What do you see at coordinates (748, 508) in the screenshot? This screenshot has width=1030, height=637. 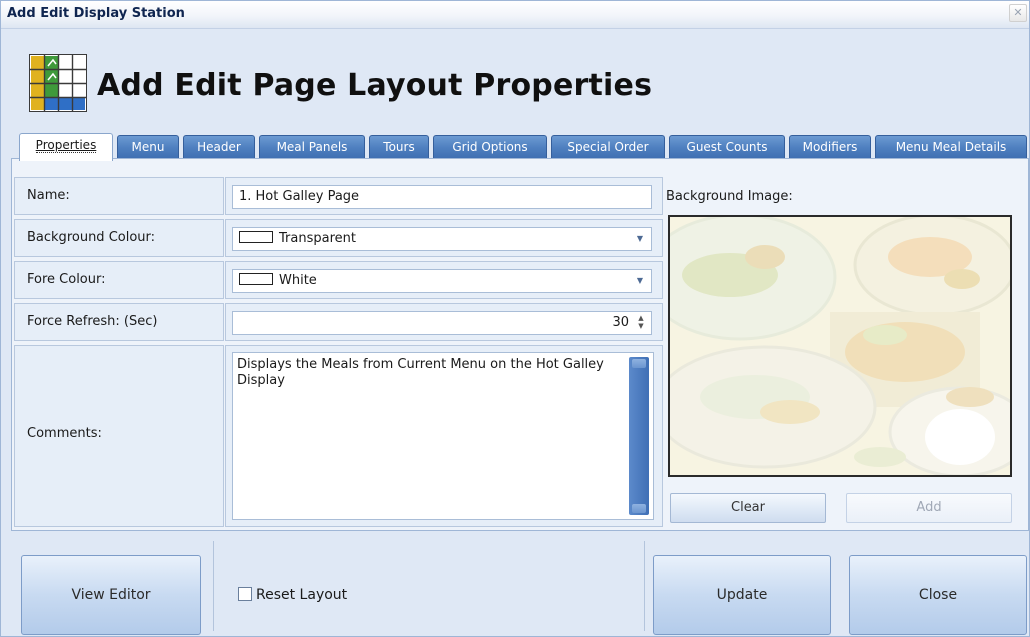 I see `clear-image-button: Clear` at bounding box center [748, 508].